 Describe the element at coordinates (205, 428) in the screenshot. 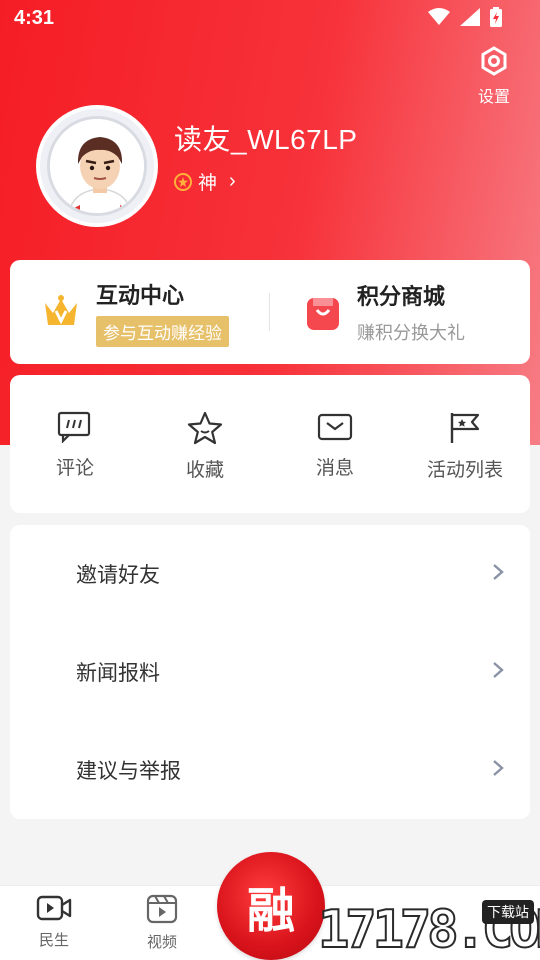

I see `star-icon` at that location.